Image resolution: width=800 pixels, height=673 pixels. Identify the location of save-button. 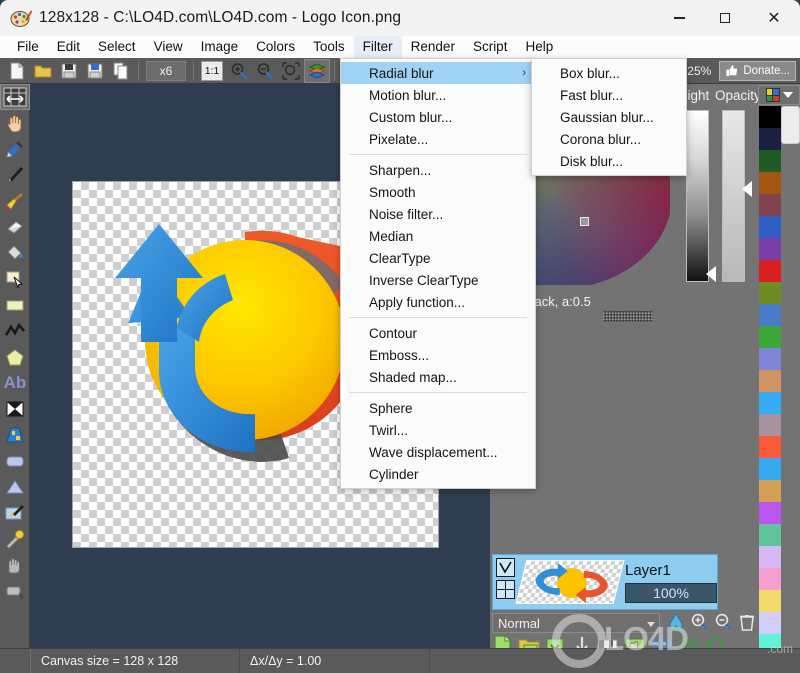
(69, 71).